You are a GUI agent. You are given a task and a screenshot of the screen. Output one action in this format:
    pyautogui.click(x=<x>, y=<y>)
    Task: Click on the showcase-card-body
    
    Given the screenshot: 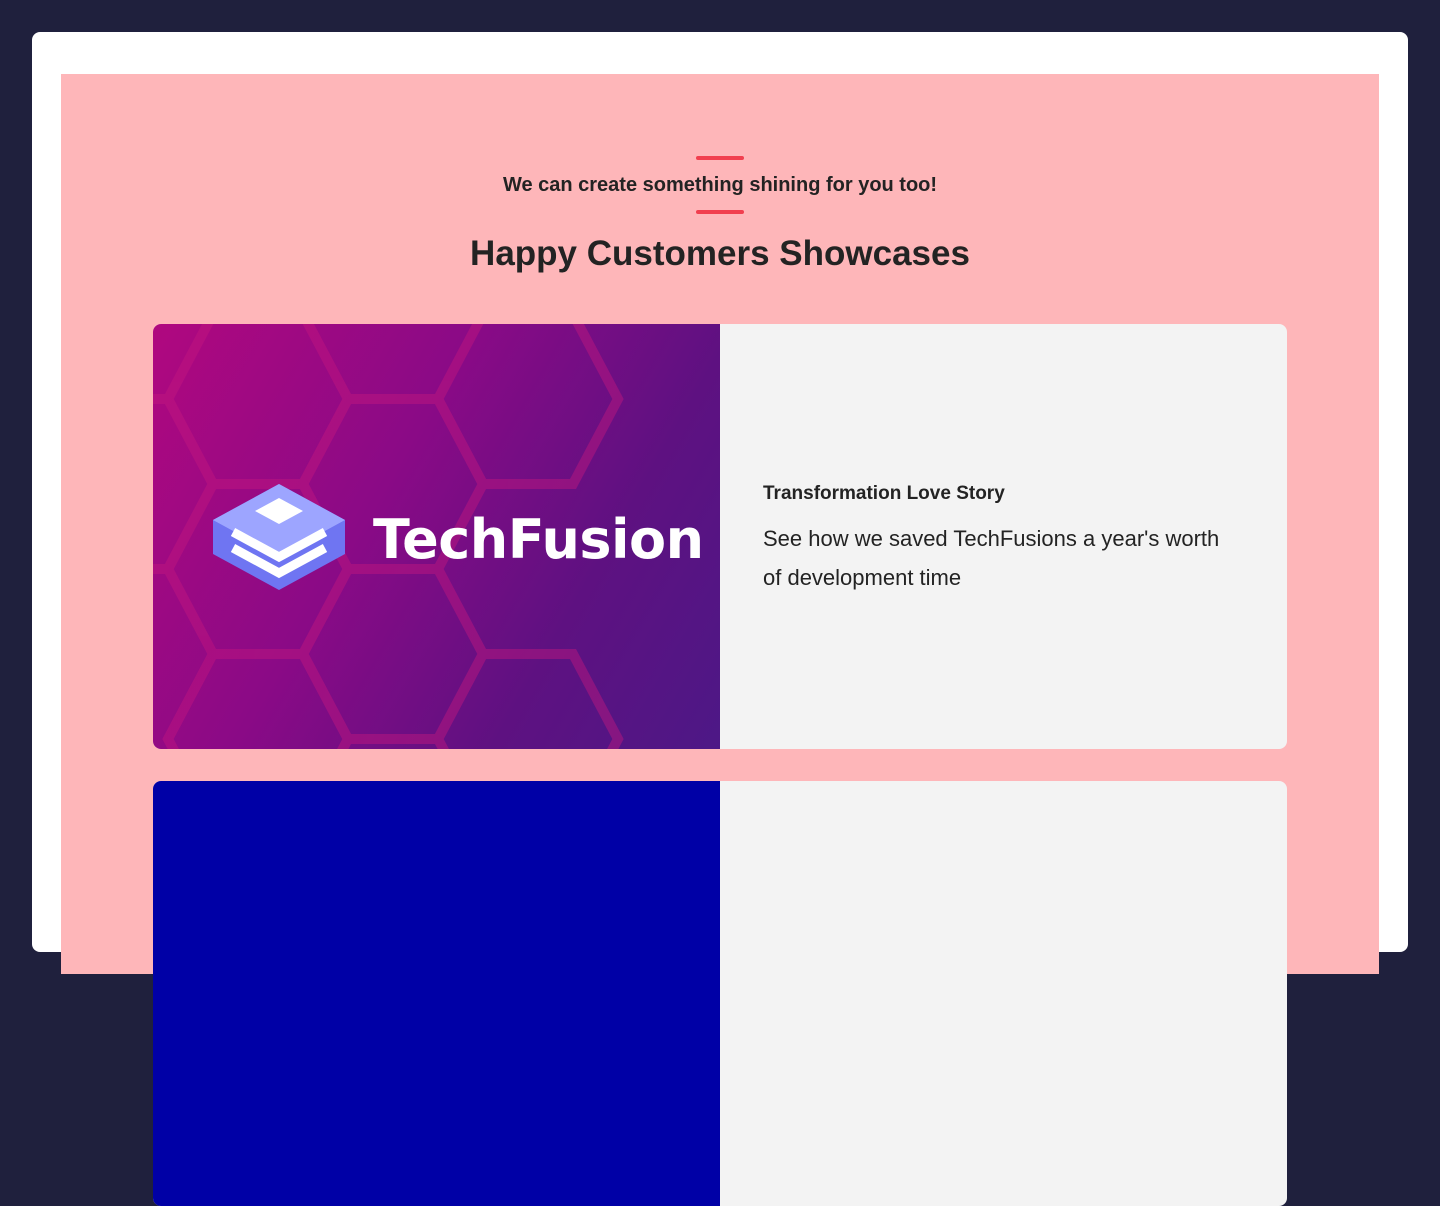 What is the action you would take?
    pyautogui.click(x=1003, y=993)
    